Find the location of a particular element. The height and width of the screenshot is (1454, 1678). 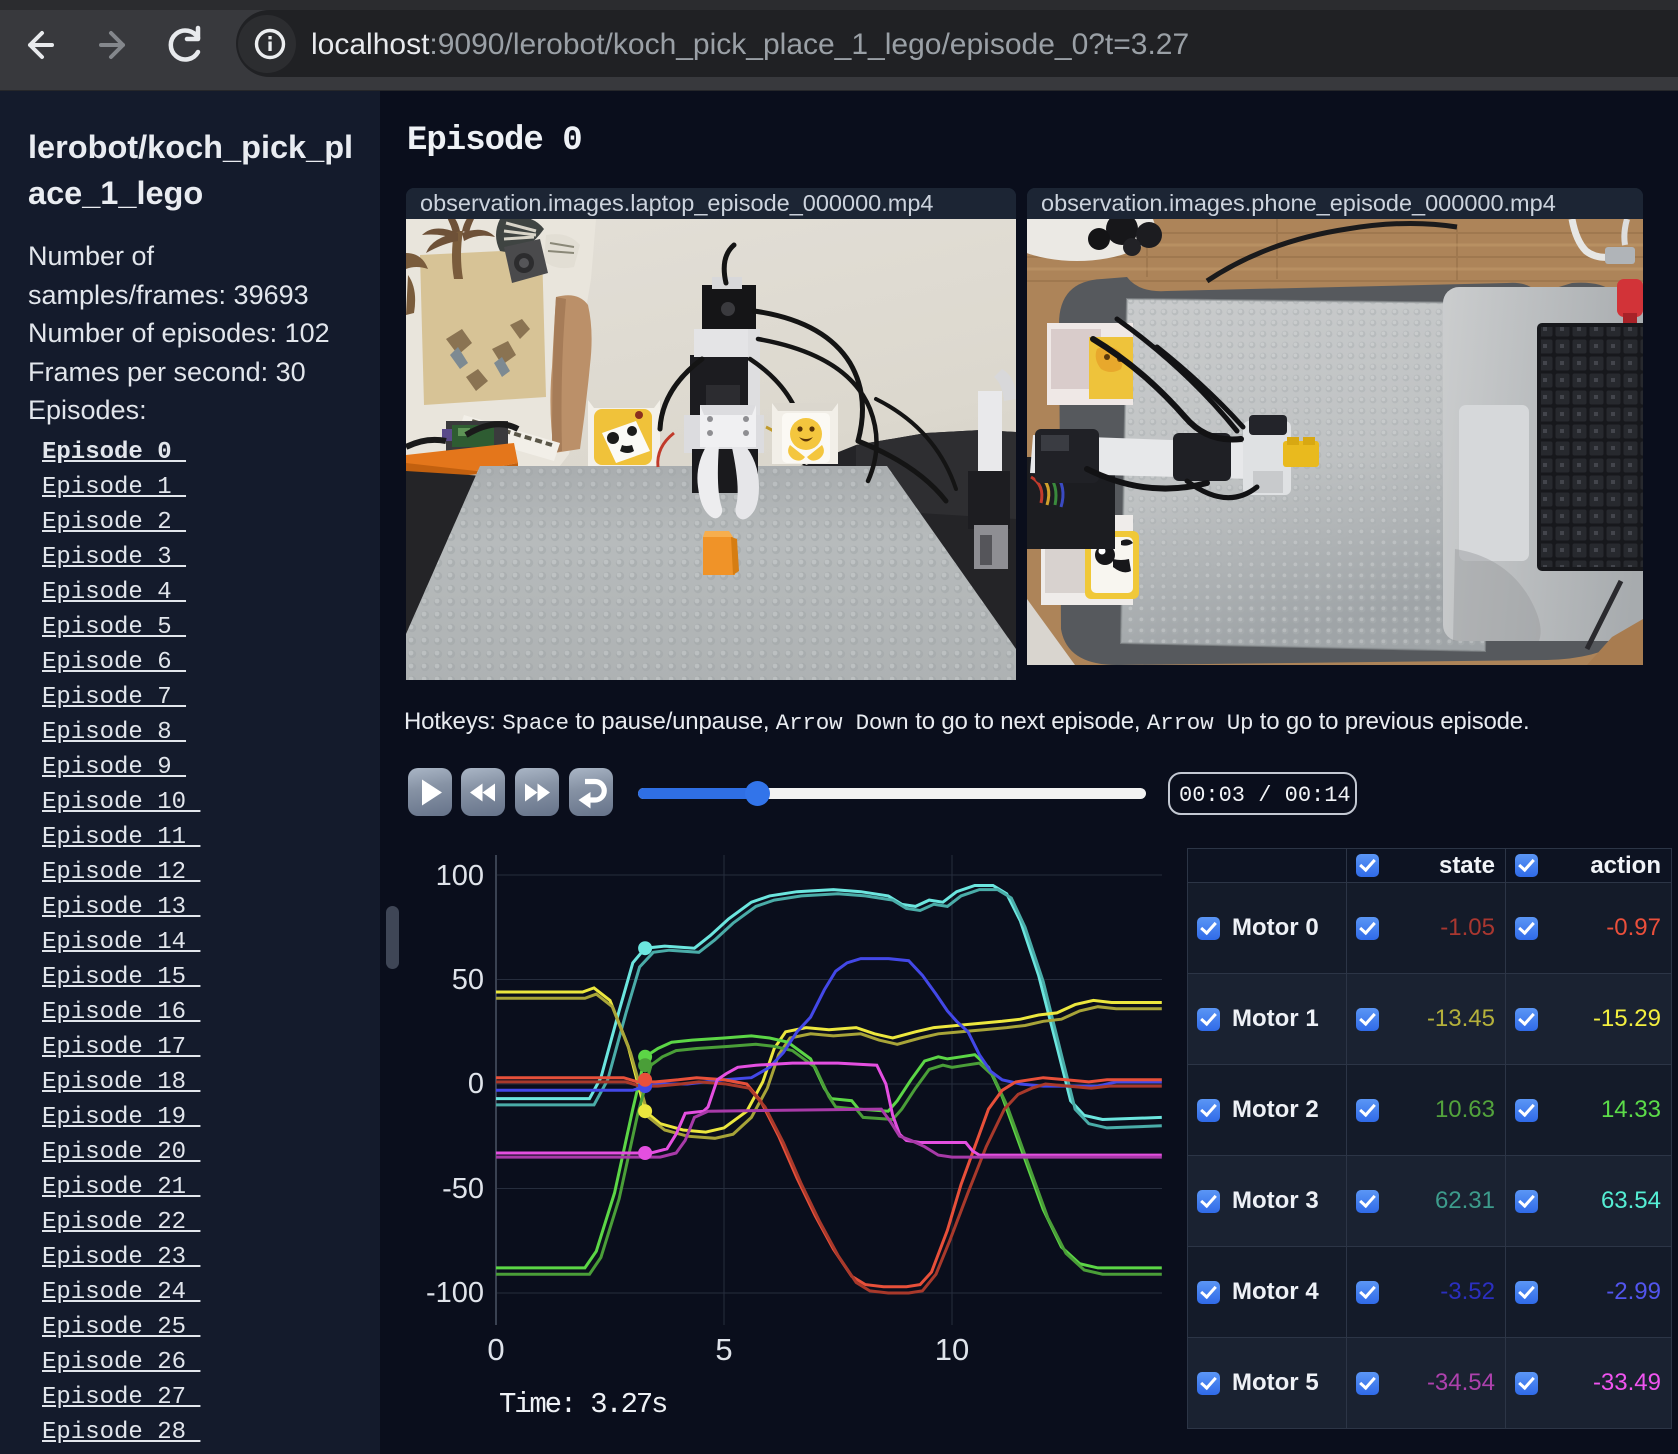

svg-text: Time: 3.27s is located at coordinates (583, 1404).